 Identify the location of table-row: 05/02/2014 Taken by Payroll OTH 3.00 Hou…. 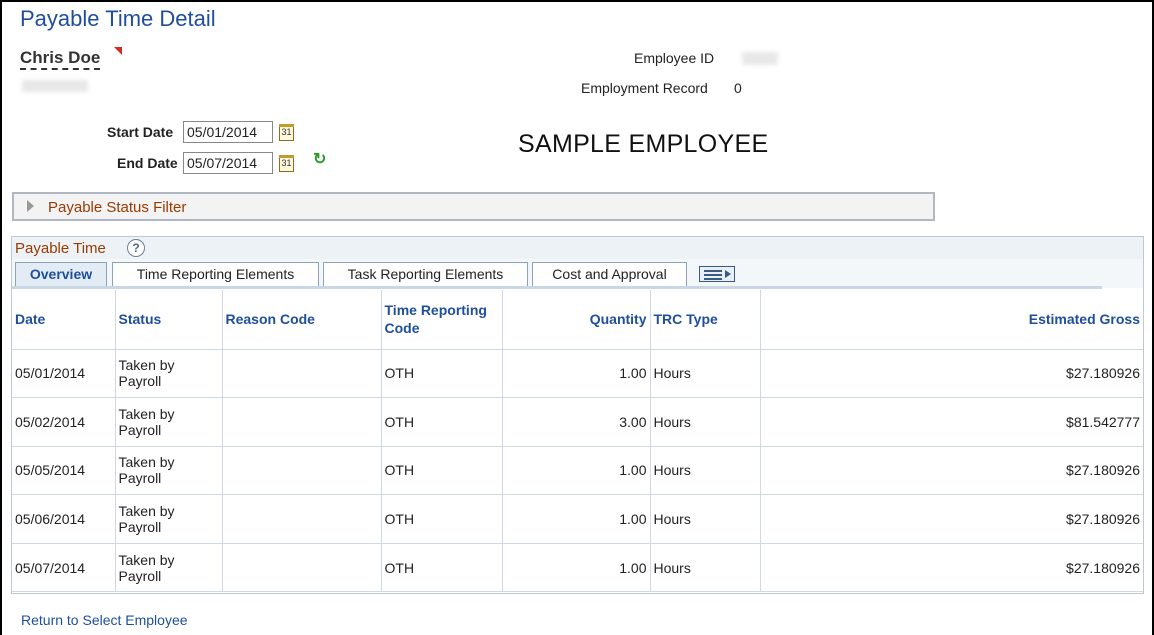
(577, 422).